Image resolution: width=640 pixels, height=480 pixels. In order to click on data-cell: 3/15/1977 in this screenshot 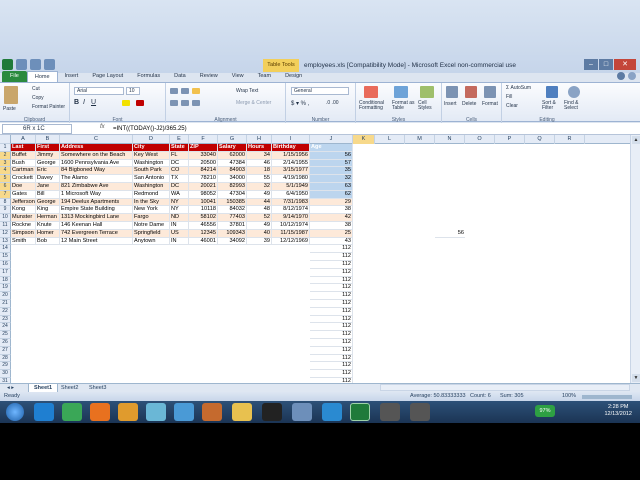, I will do `click(291, 171)`.